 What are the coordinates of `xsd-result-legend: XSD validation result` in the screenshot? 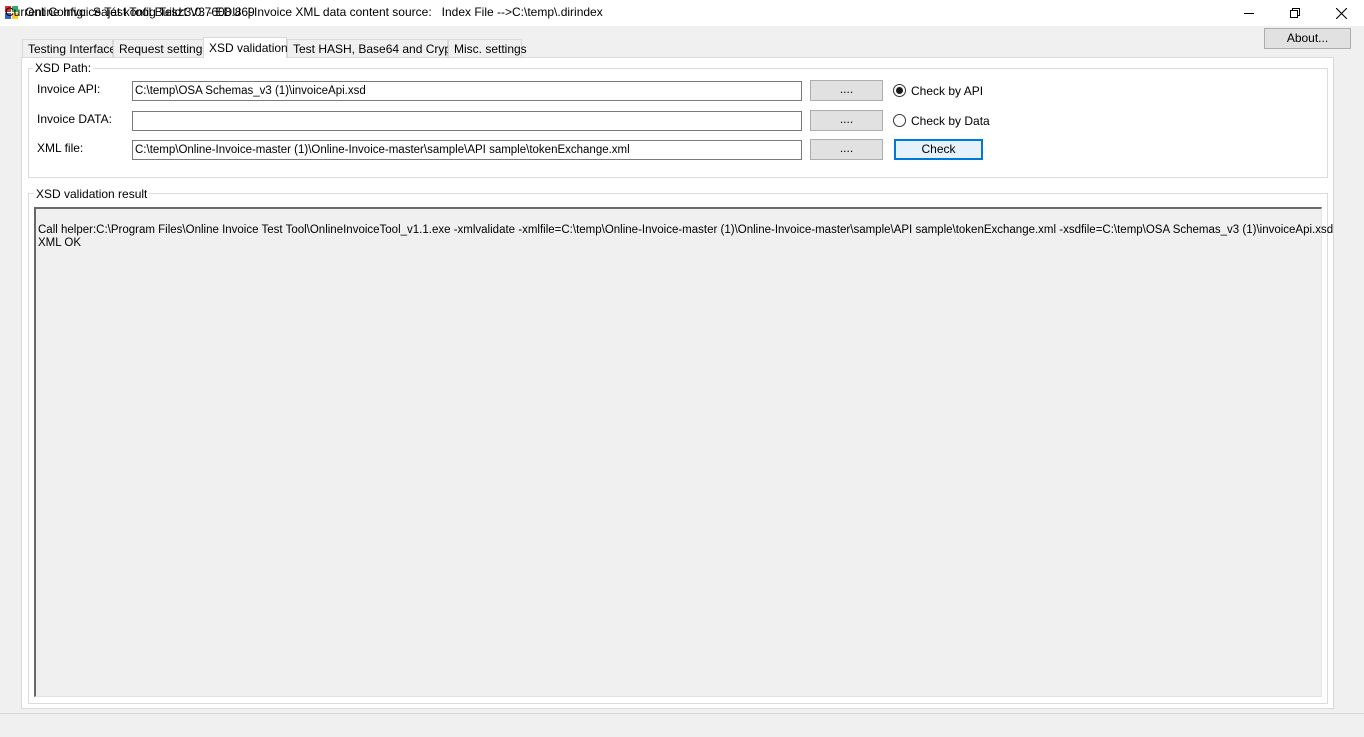 It's located at (92, 194).